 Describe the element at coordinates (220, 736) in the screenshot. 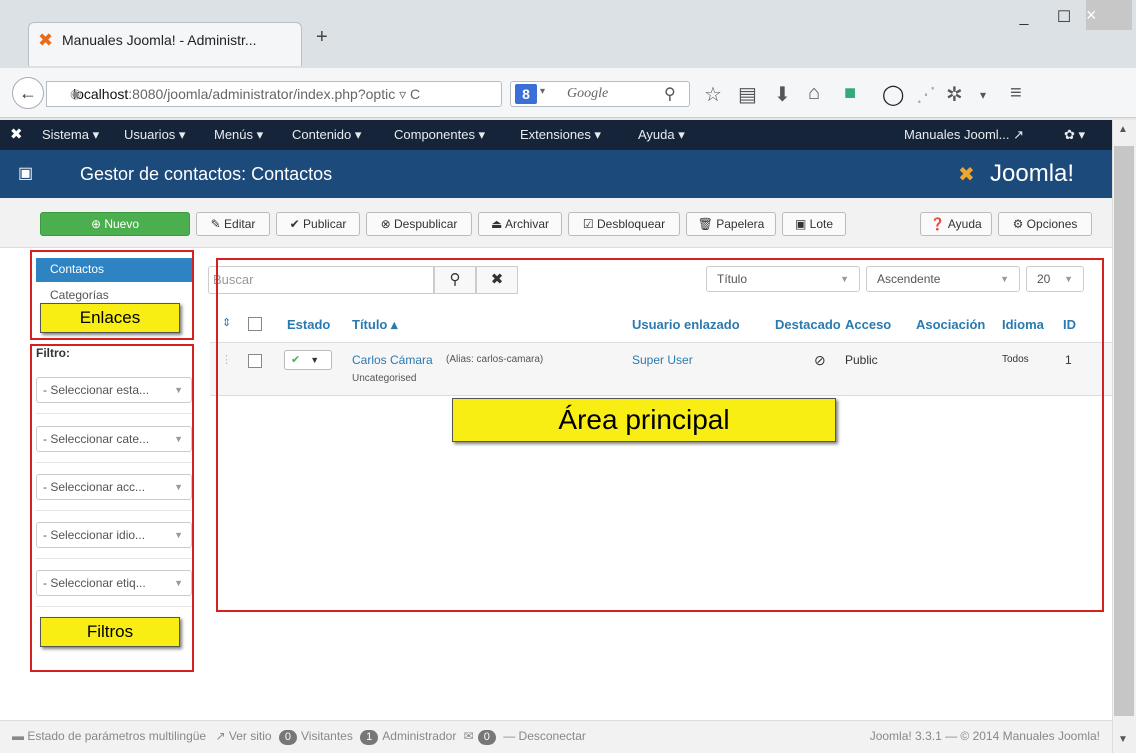

I see `external-link-icon: ↗` at that location.